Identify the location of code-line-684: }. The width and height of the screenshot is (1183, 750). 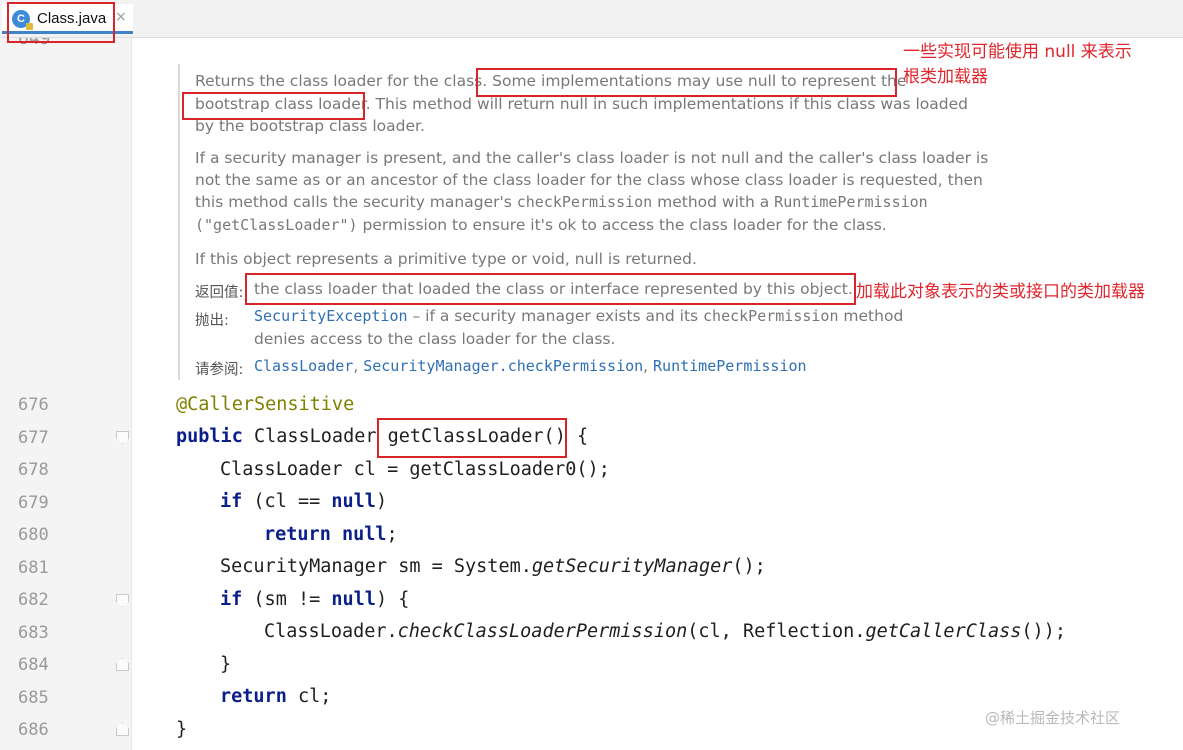
(226, 664).